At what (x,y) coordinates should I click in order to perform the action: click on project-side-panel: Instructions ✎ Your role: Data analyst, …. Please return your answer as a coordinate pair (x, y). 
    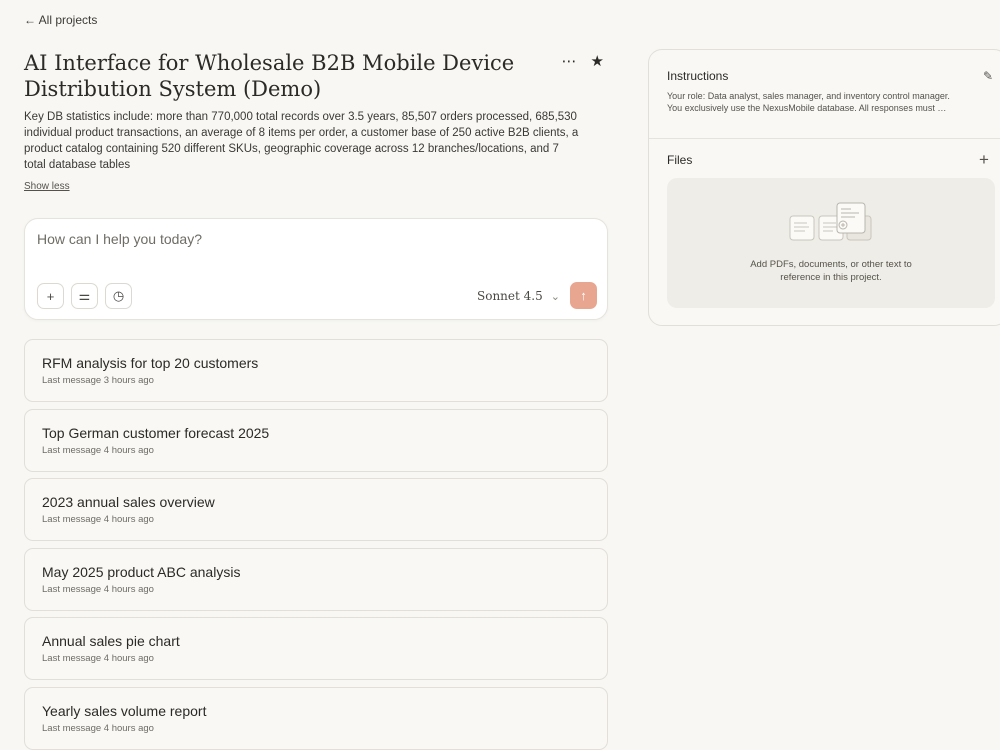
    Looking at the image, I should click on (824, 187).